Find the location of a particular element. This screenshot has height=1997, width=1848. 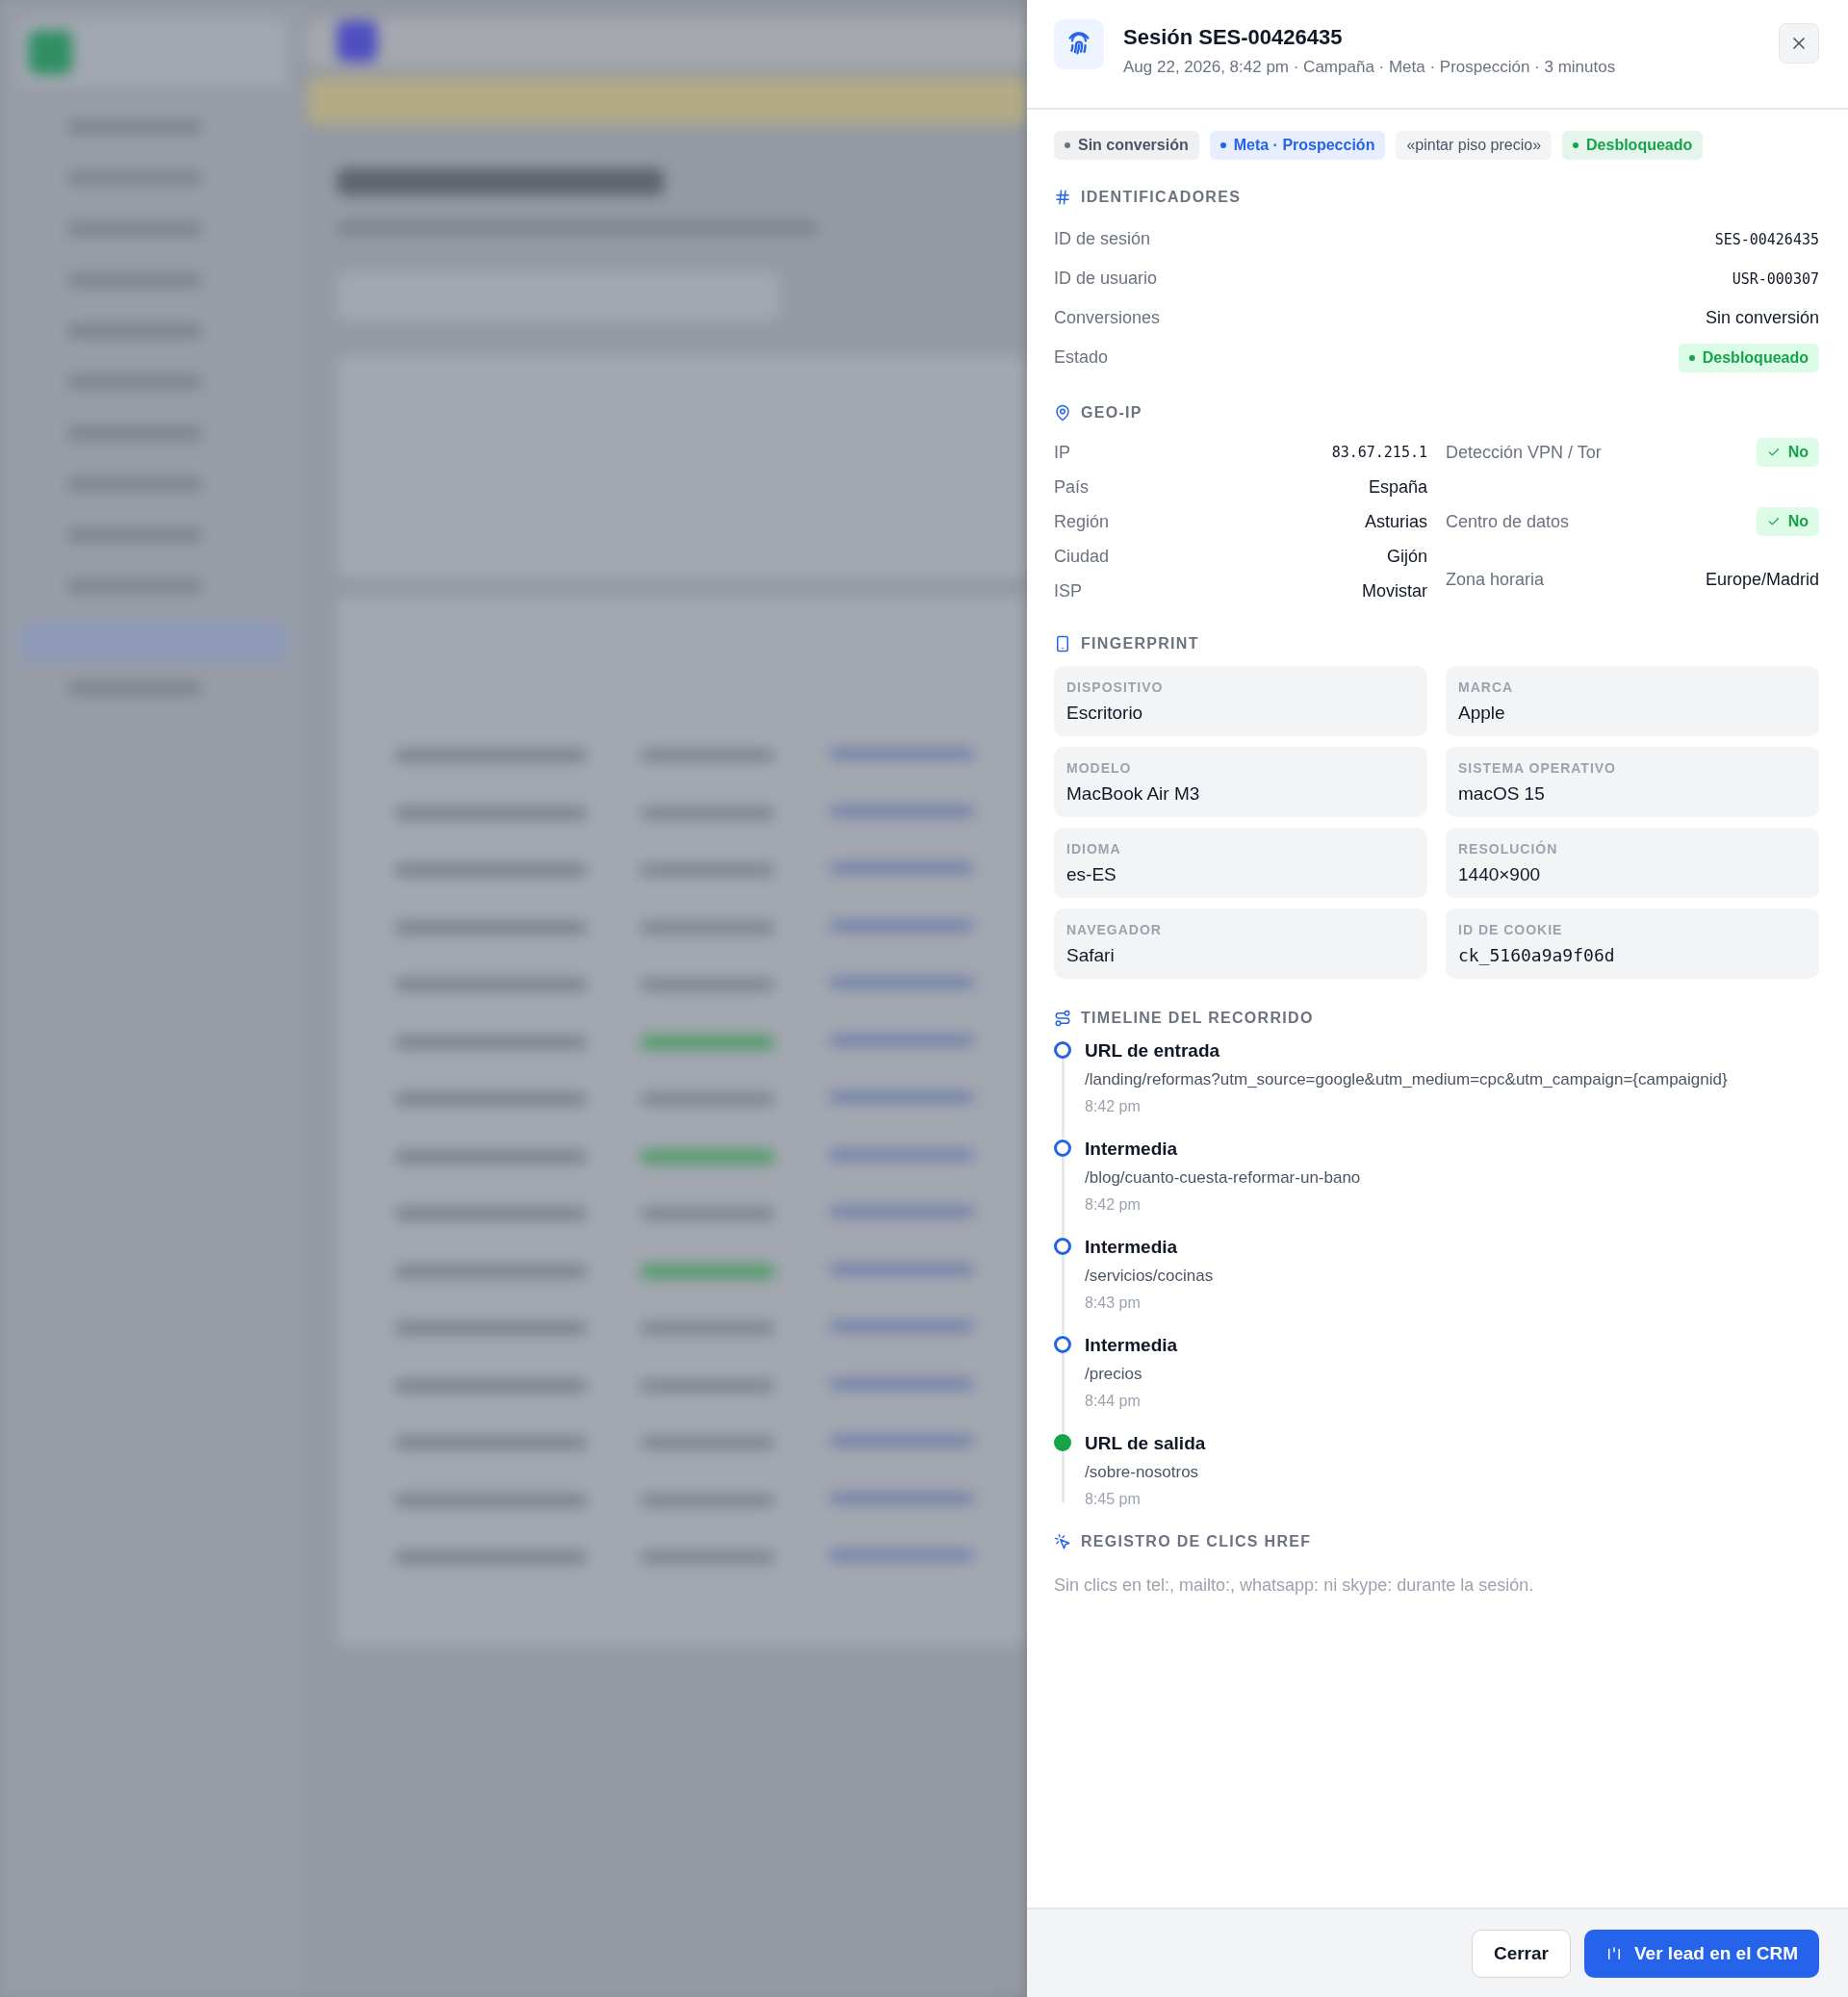

field-label: Conversiones is located at coordinates (1107, 318).